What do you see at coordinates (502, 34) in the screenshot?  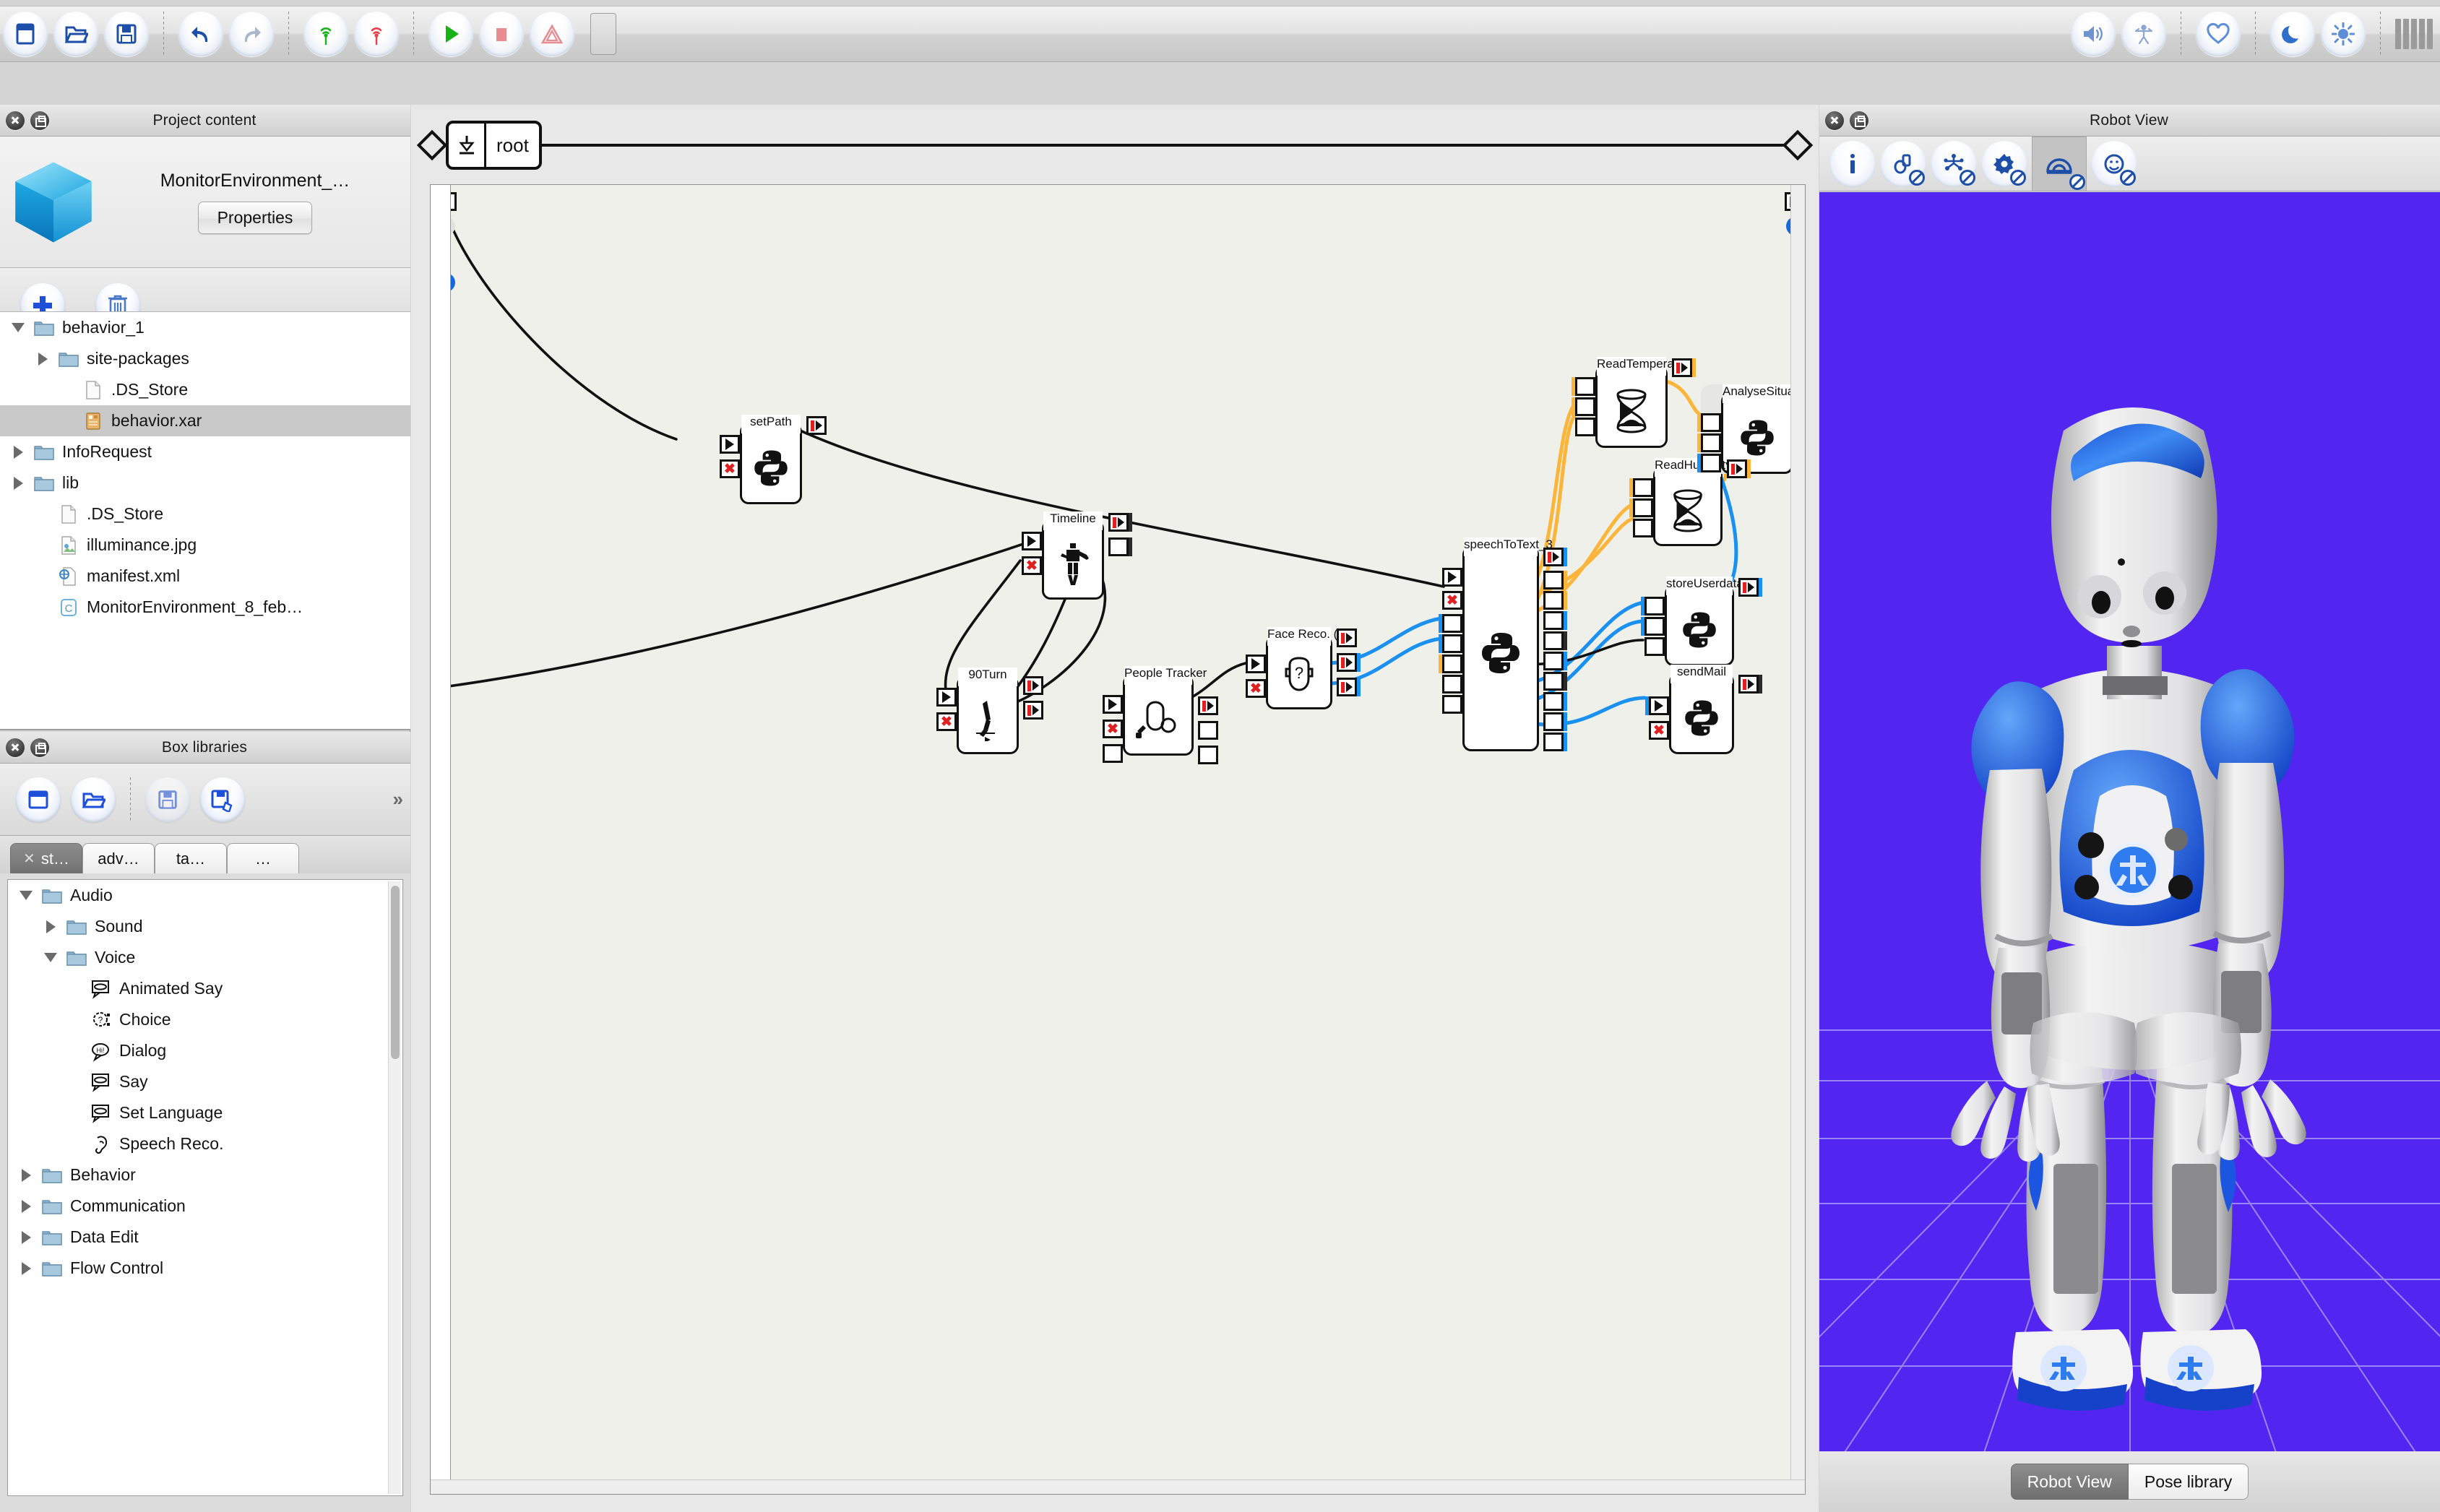 I see `stop-button` at bounding box center [502, 34].